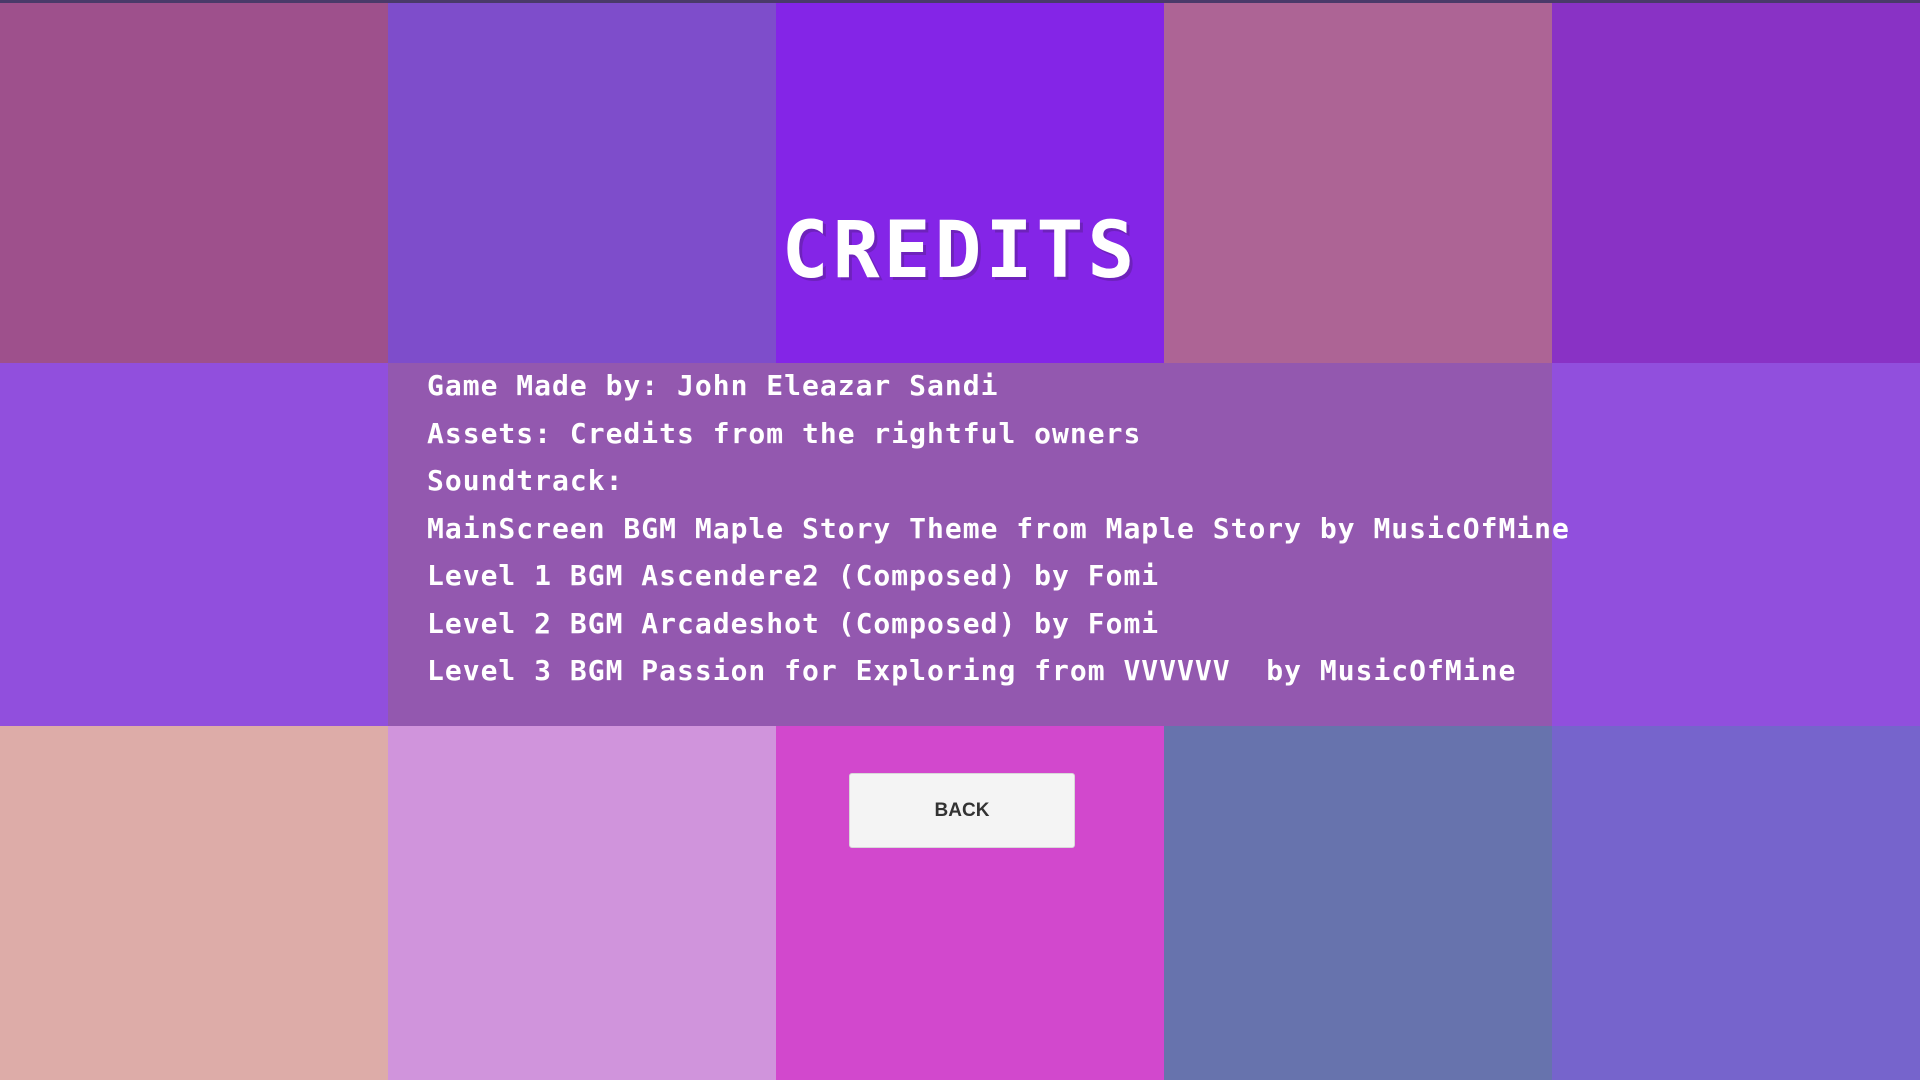 The width and height of the screenshot is (1920, 1080). What do you see at coordinates (784, 433) in the screenshot?
I see `credit-line-assets: Assets: Credits from the rightful owners` at bounding box center [784, 433].